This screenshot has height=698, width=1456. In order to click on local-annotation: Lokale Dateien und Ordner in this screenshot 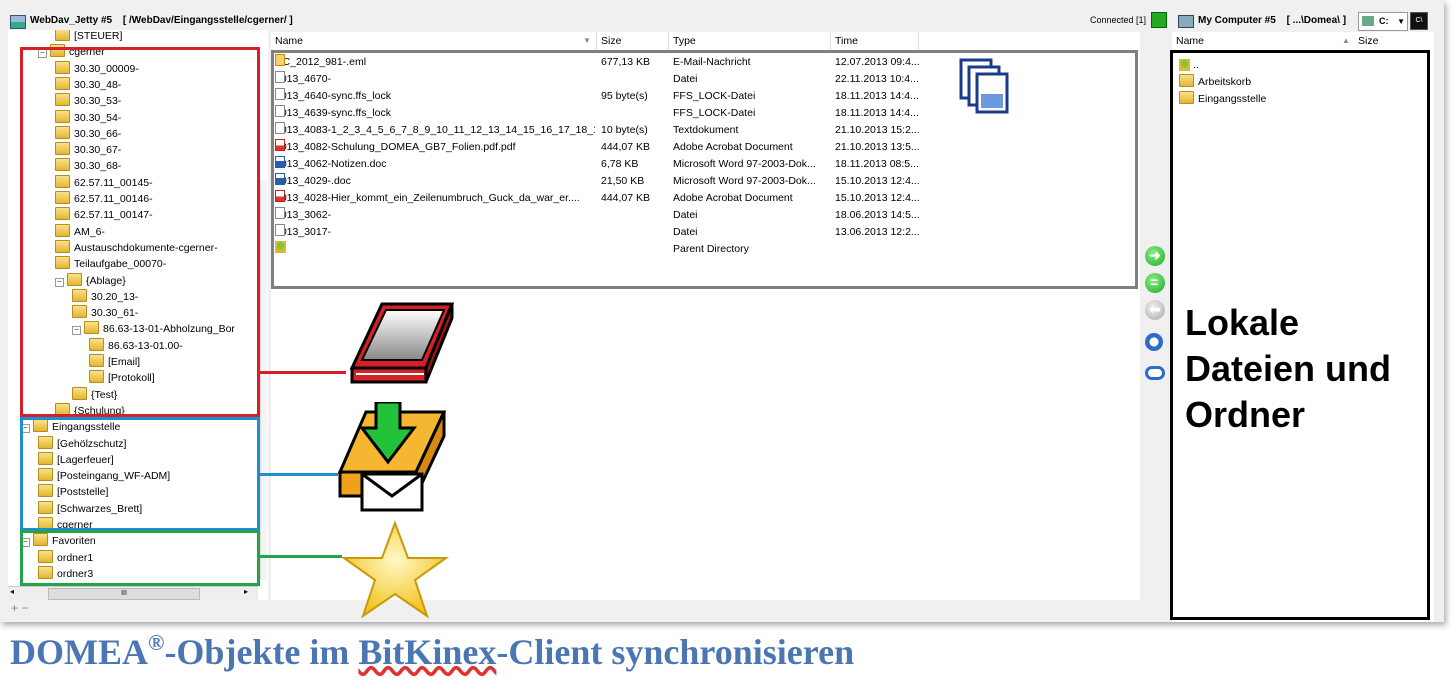, I will do `click(1288, 369)`.